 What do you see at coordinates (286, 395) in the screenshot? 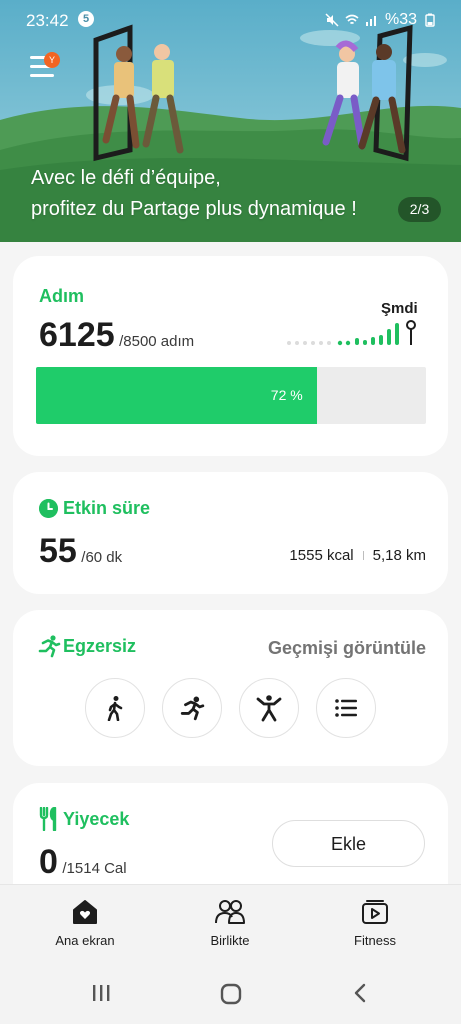
I see `steps-progress-label: 72 %` at bounding box center [286, 395].